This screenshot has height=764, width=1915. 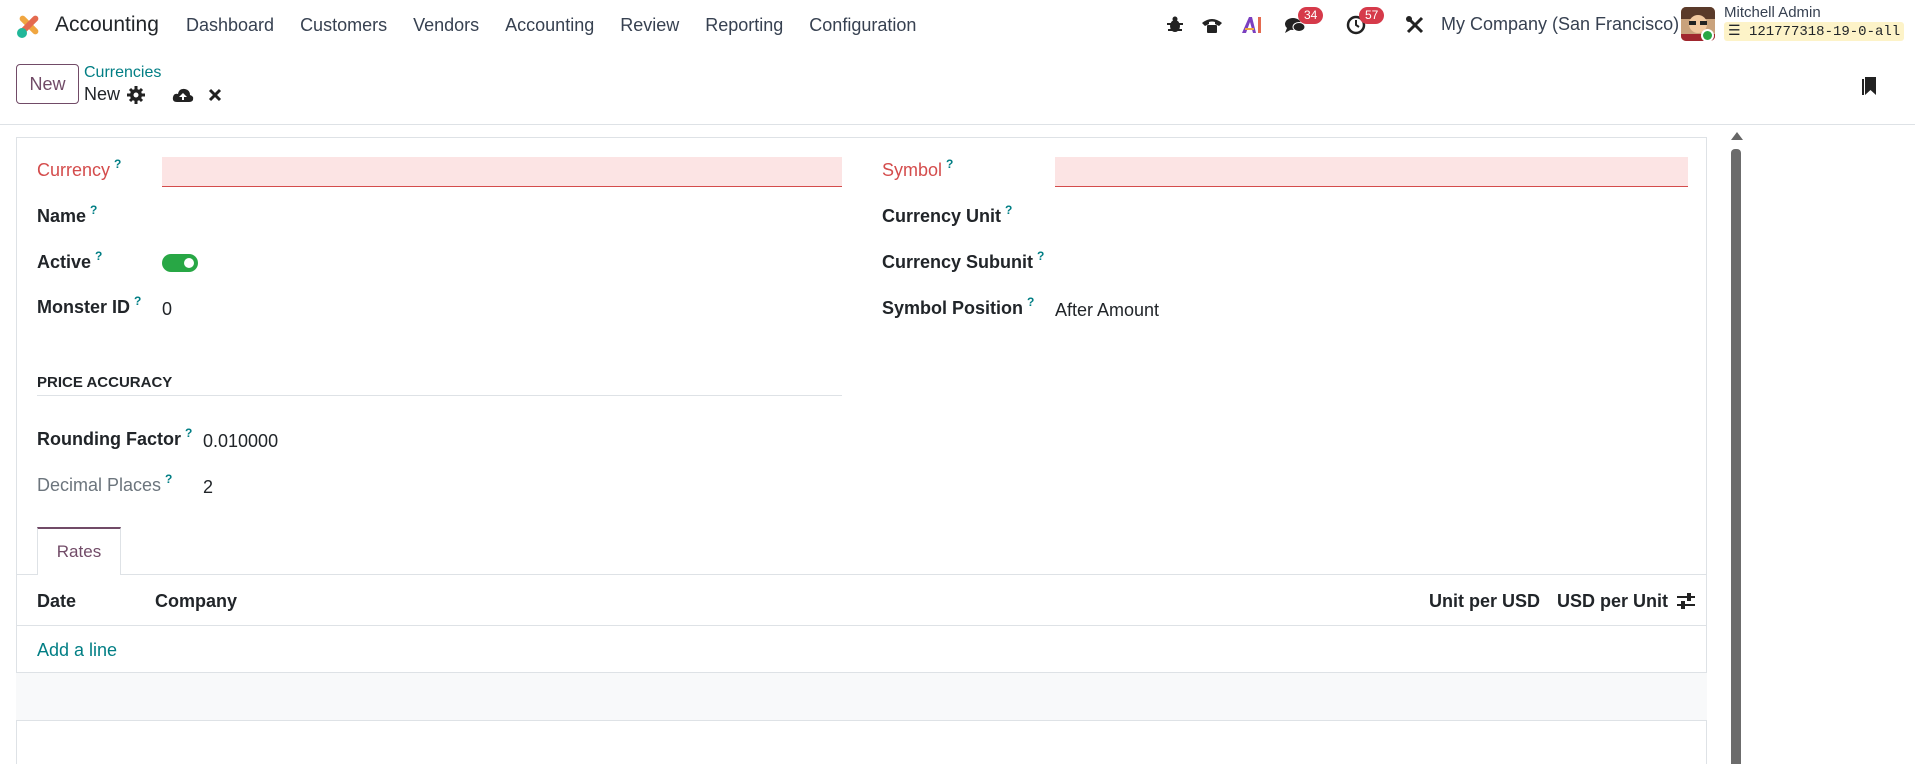 I want to click on bookmark-icon, so click(x=1870, y=86).